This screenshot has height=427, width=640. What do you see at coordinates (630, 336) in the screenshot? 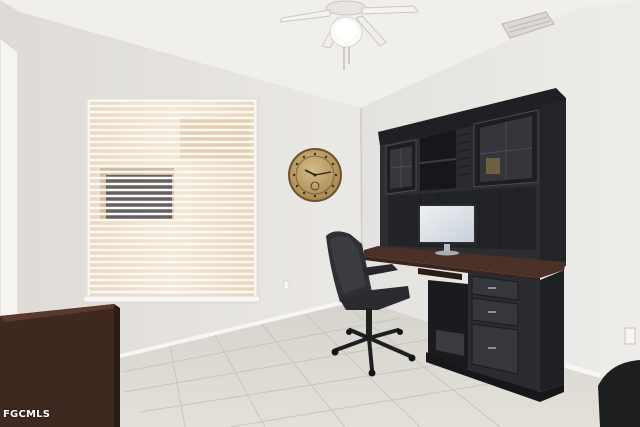
I see `wall-outlet` at bounding box center [630, 336].